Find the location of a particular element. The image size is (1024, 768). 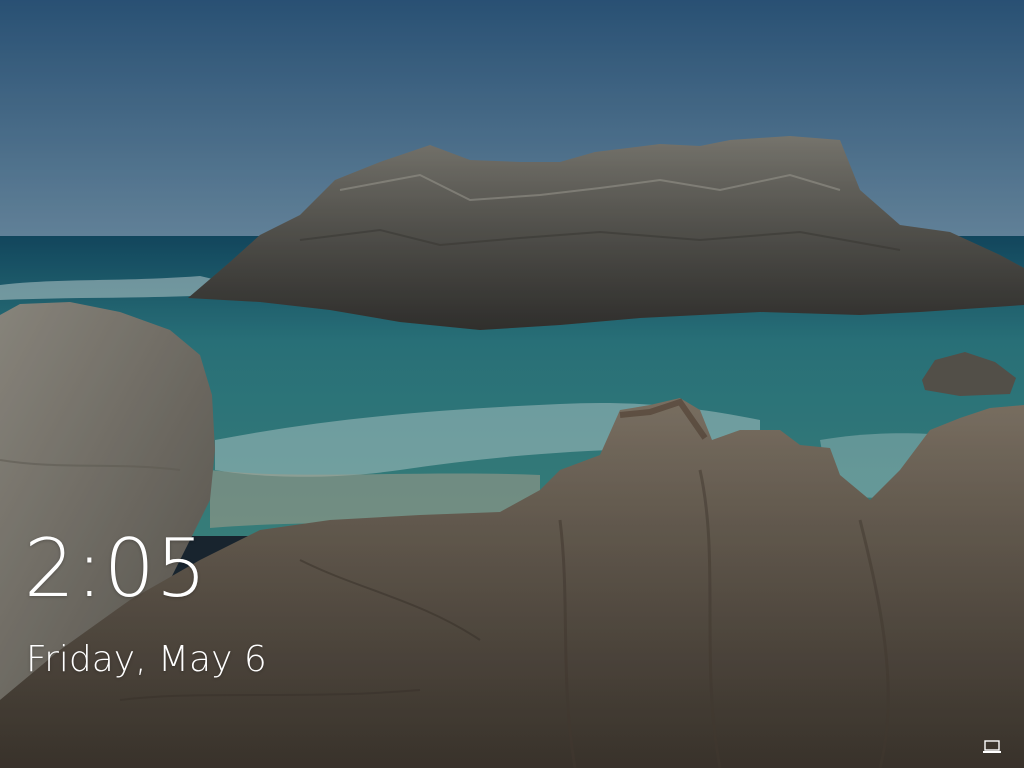

clock-date: Friday, May 6 is located at coordinates (146, 659).